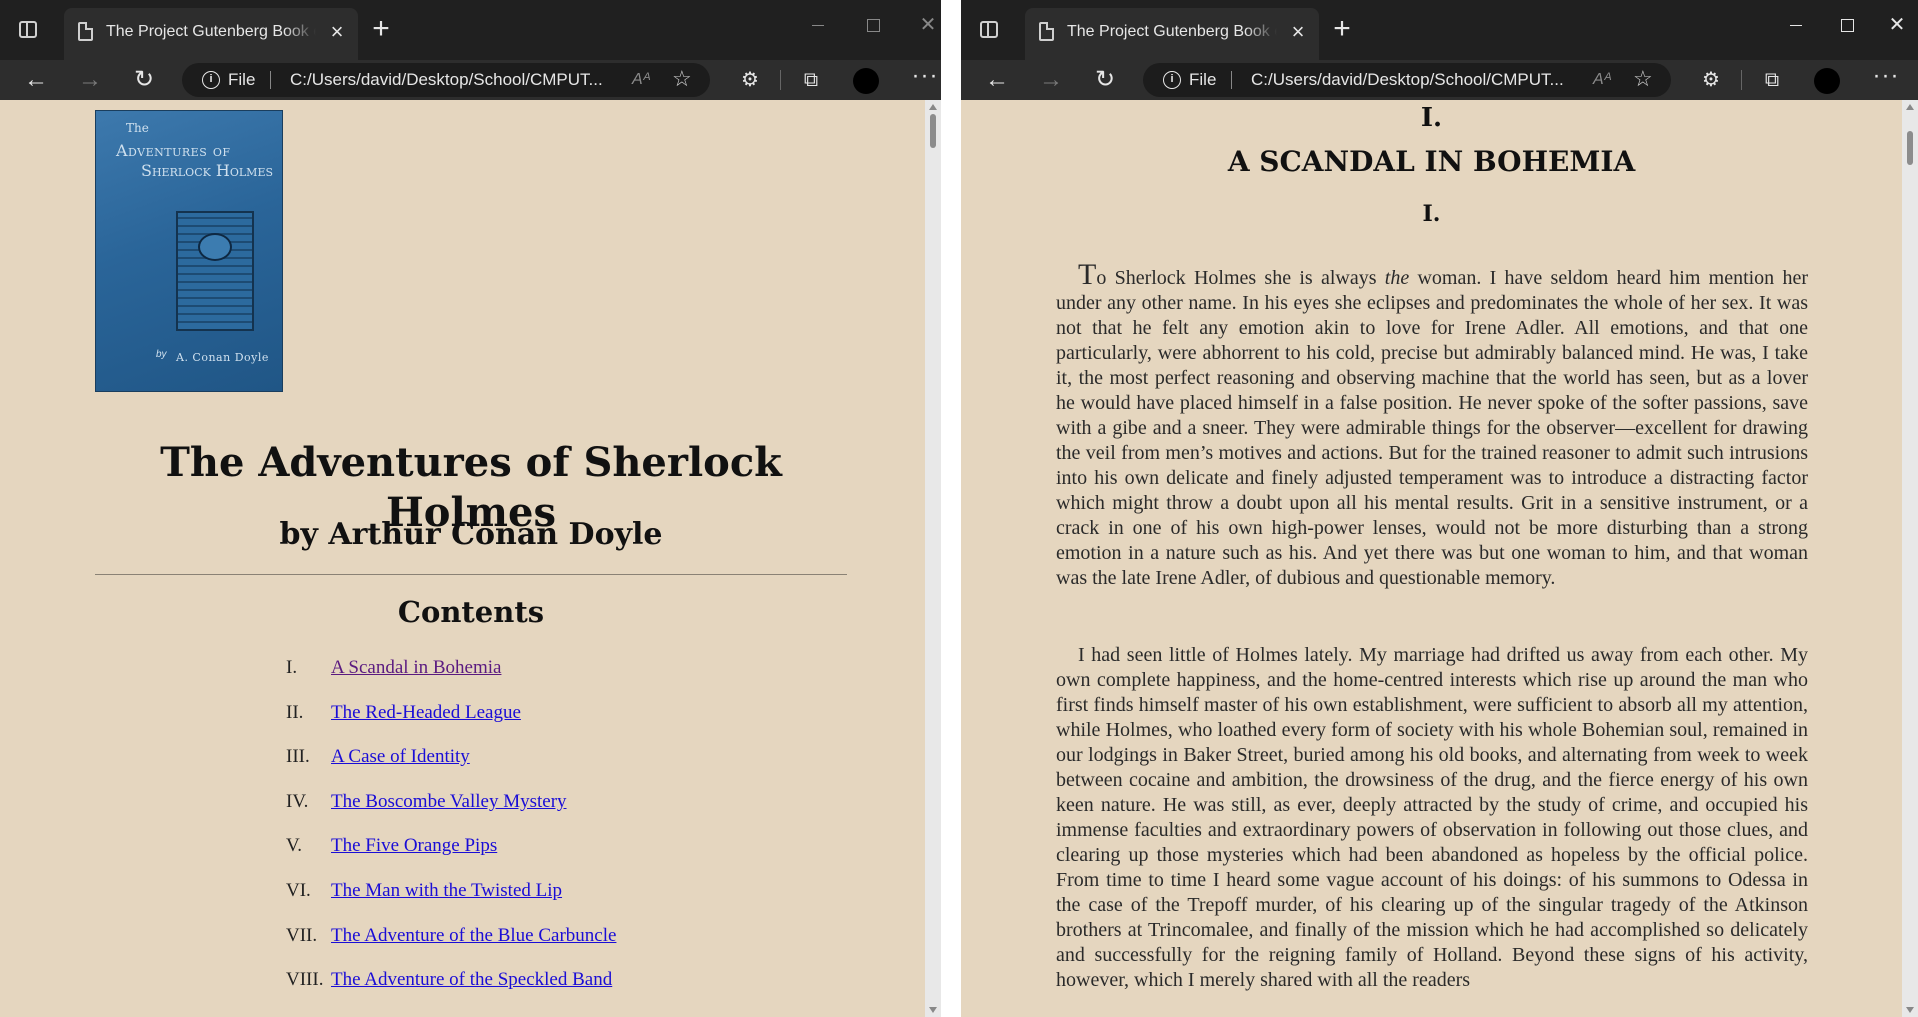 This screenshot has width=1918, height=1017. Describe the element at coordinates (414, 846) in the screenshot. I see `toc-link: The Five Orange Pips` at that location.